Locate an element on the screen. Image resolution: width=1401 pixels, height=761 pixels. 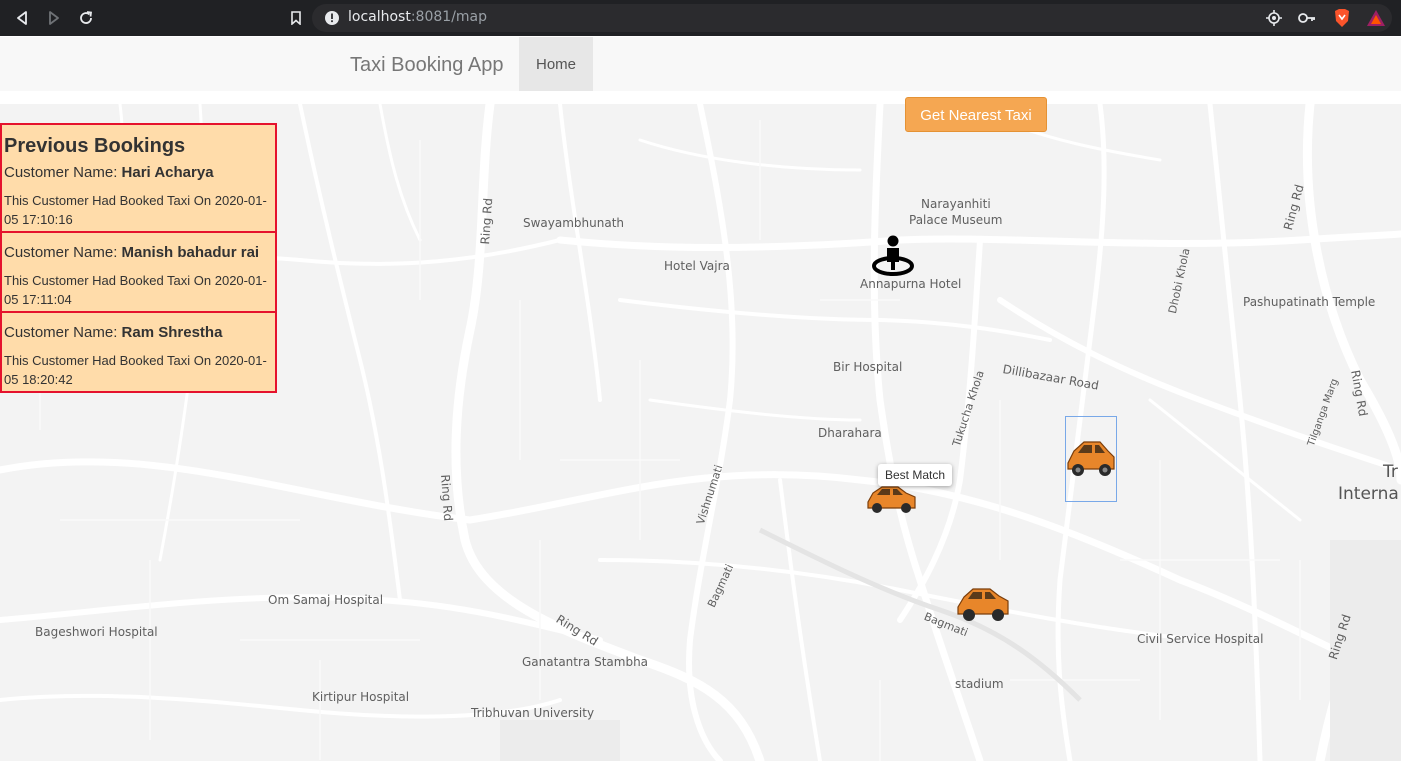
forward-icon is located at coordinates (54, 18).